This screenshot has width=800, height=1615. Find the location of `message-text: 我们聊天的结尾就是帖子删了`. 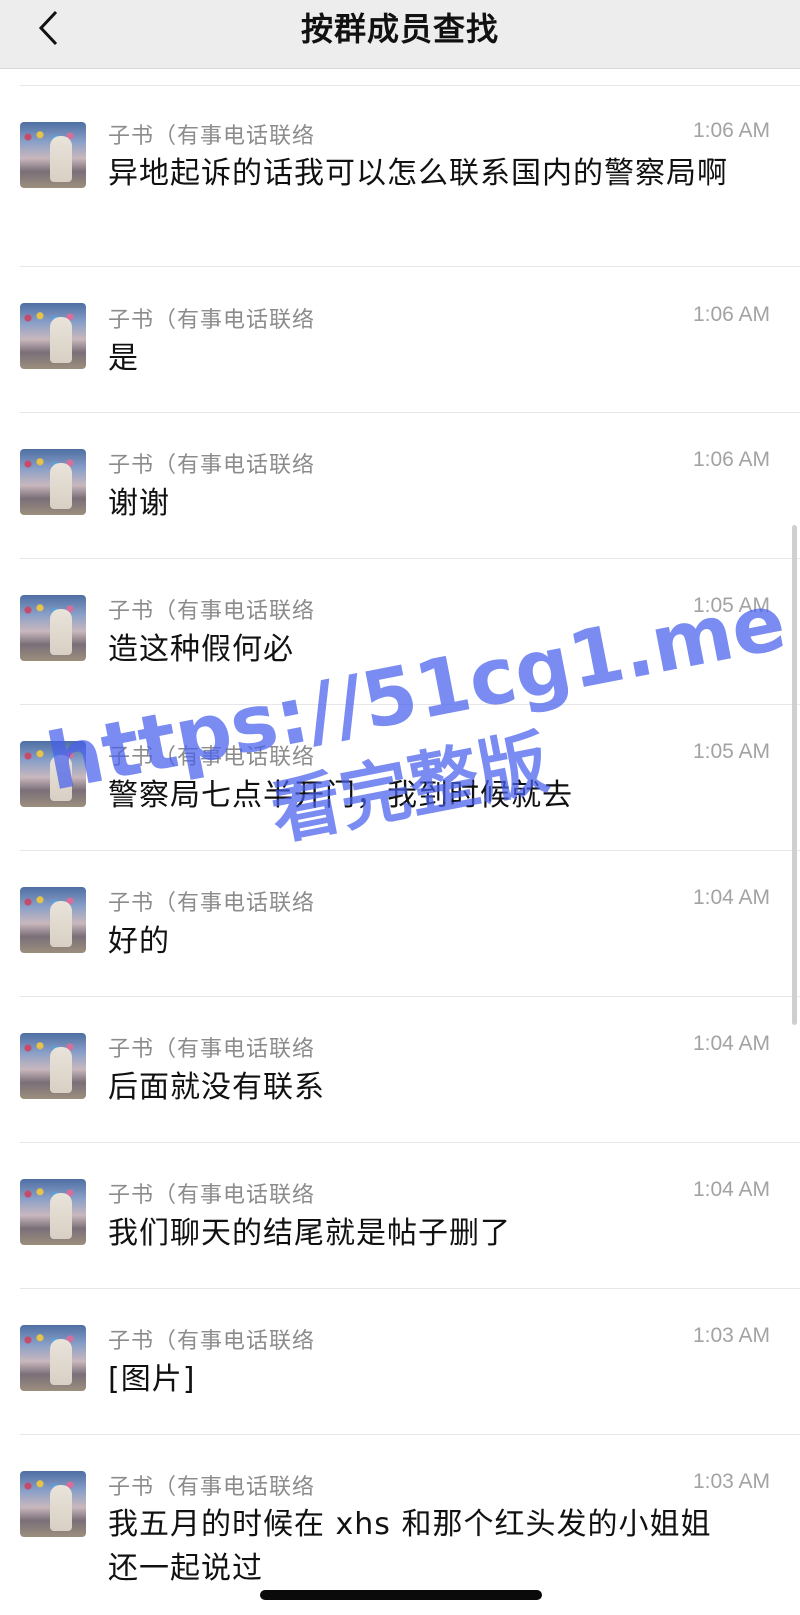

message-text: 我们聊天的结尾就是帖子删了 is located at coordinates (309, 1233).